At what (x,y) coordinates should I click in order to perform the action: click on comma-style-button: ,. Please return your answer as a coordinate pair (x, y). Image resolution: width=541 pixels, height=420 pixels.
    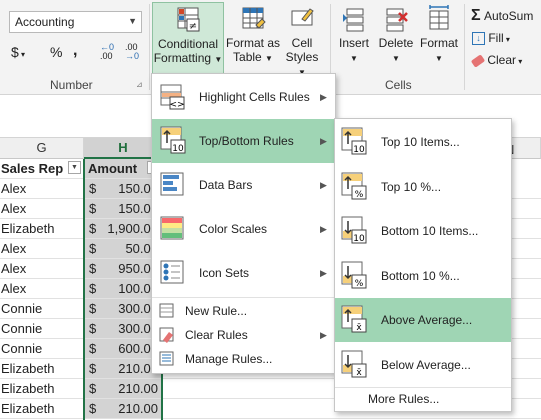
    Looking at the image, I should click on (75, 51).